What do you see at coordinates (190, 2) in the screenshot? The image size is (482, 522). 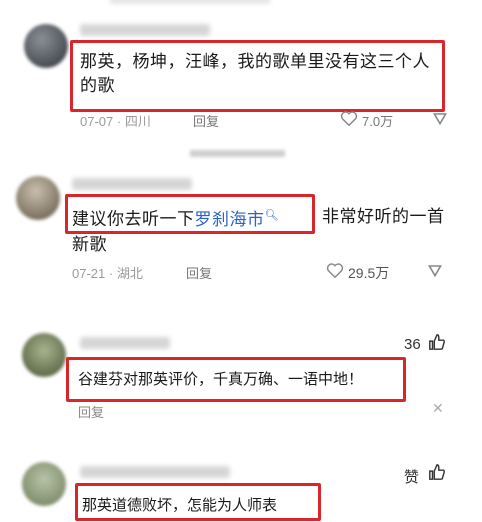 I see `top-cutoff-text` at bounding box center [190, 2].